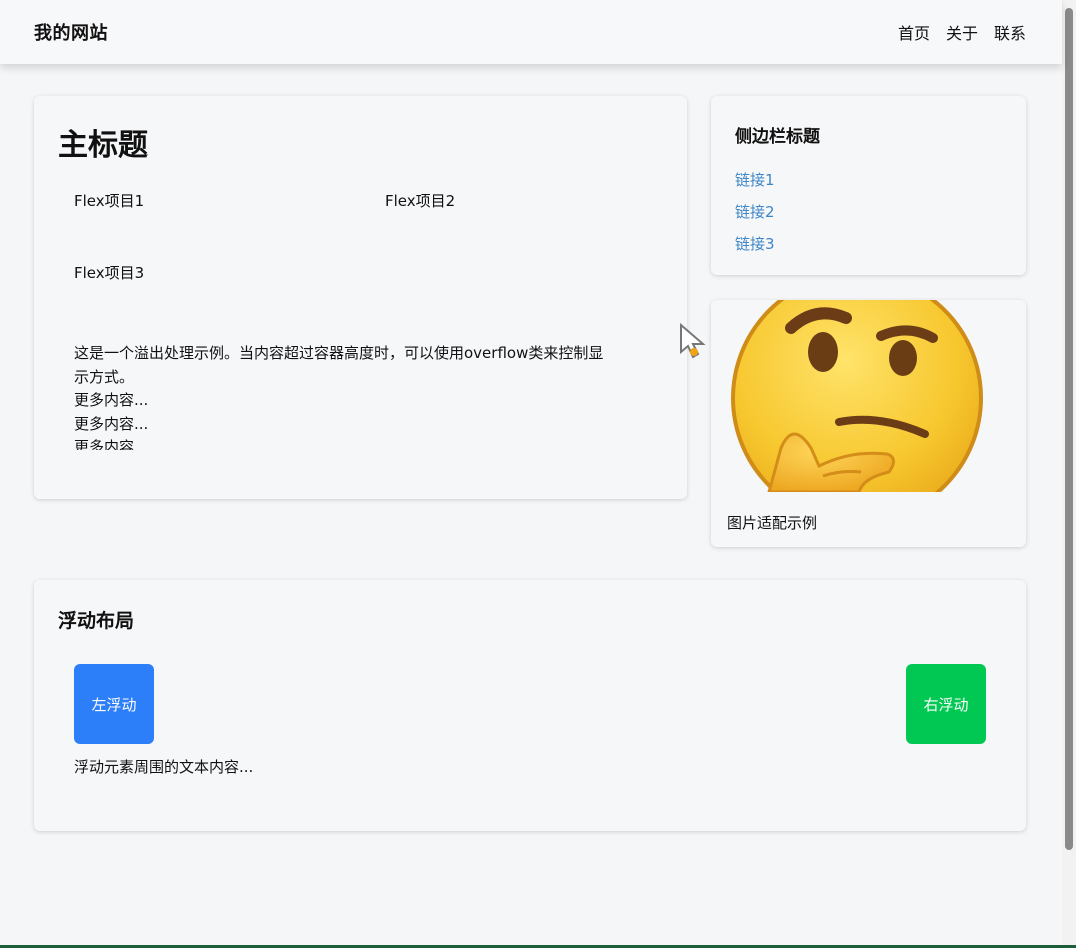  I want to click on image-fit-card: 图片适配示例, so click(868, 423).